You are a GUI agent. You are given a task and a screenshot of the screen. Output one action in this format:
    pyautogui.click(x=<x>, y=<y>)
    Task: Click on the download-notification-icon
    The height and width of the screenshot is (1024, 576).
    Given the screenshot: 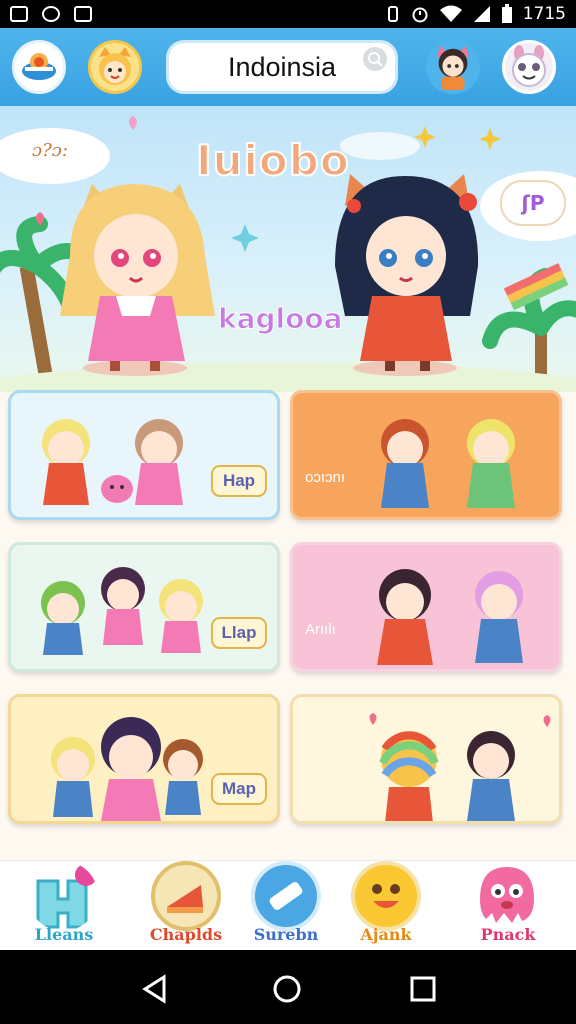 What is the action you would take?
    pyautogui.click(x=83, y=14)
    